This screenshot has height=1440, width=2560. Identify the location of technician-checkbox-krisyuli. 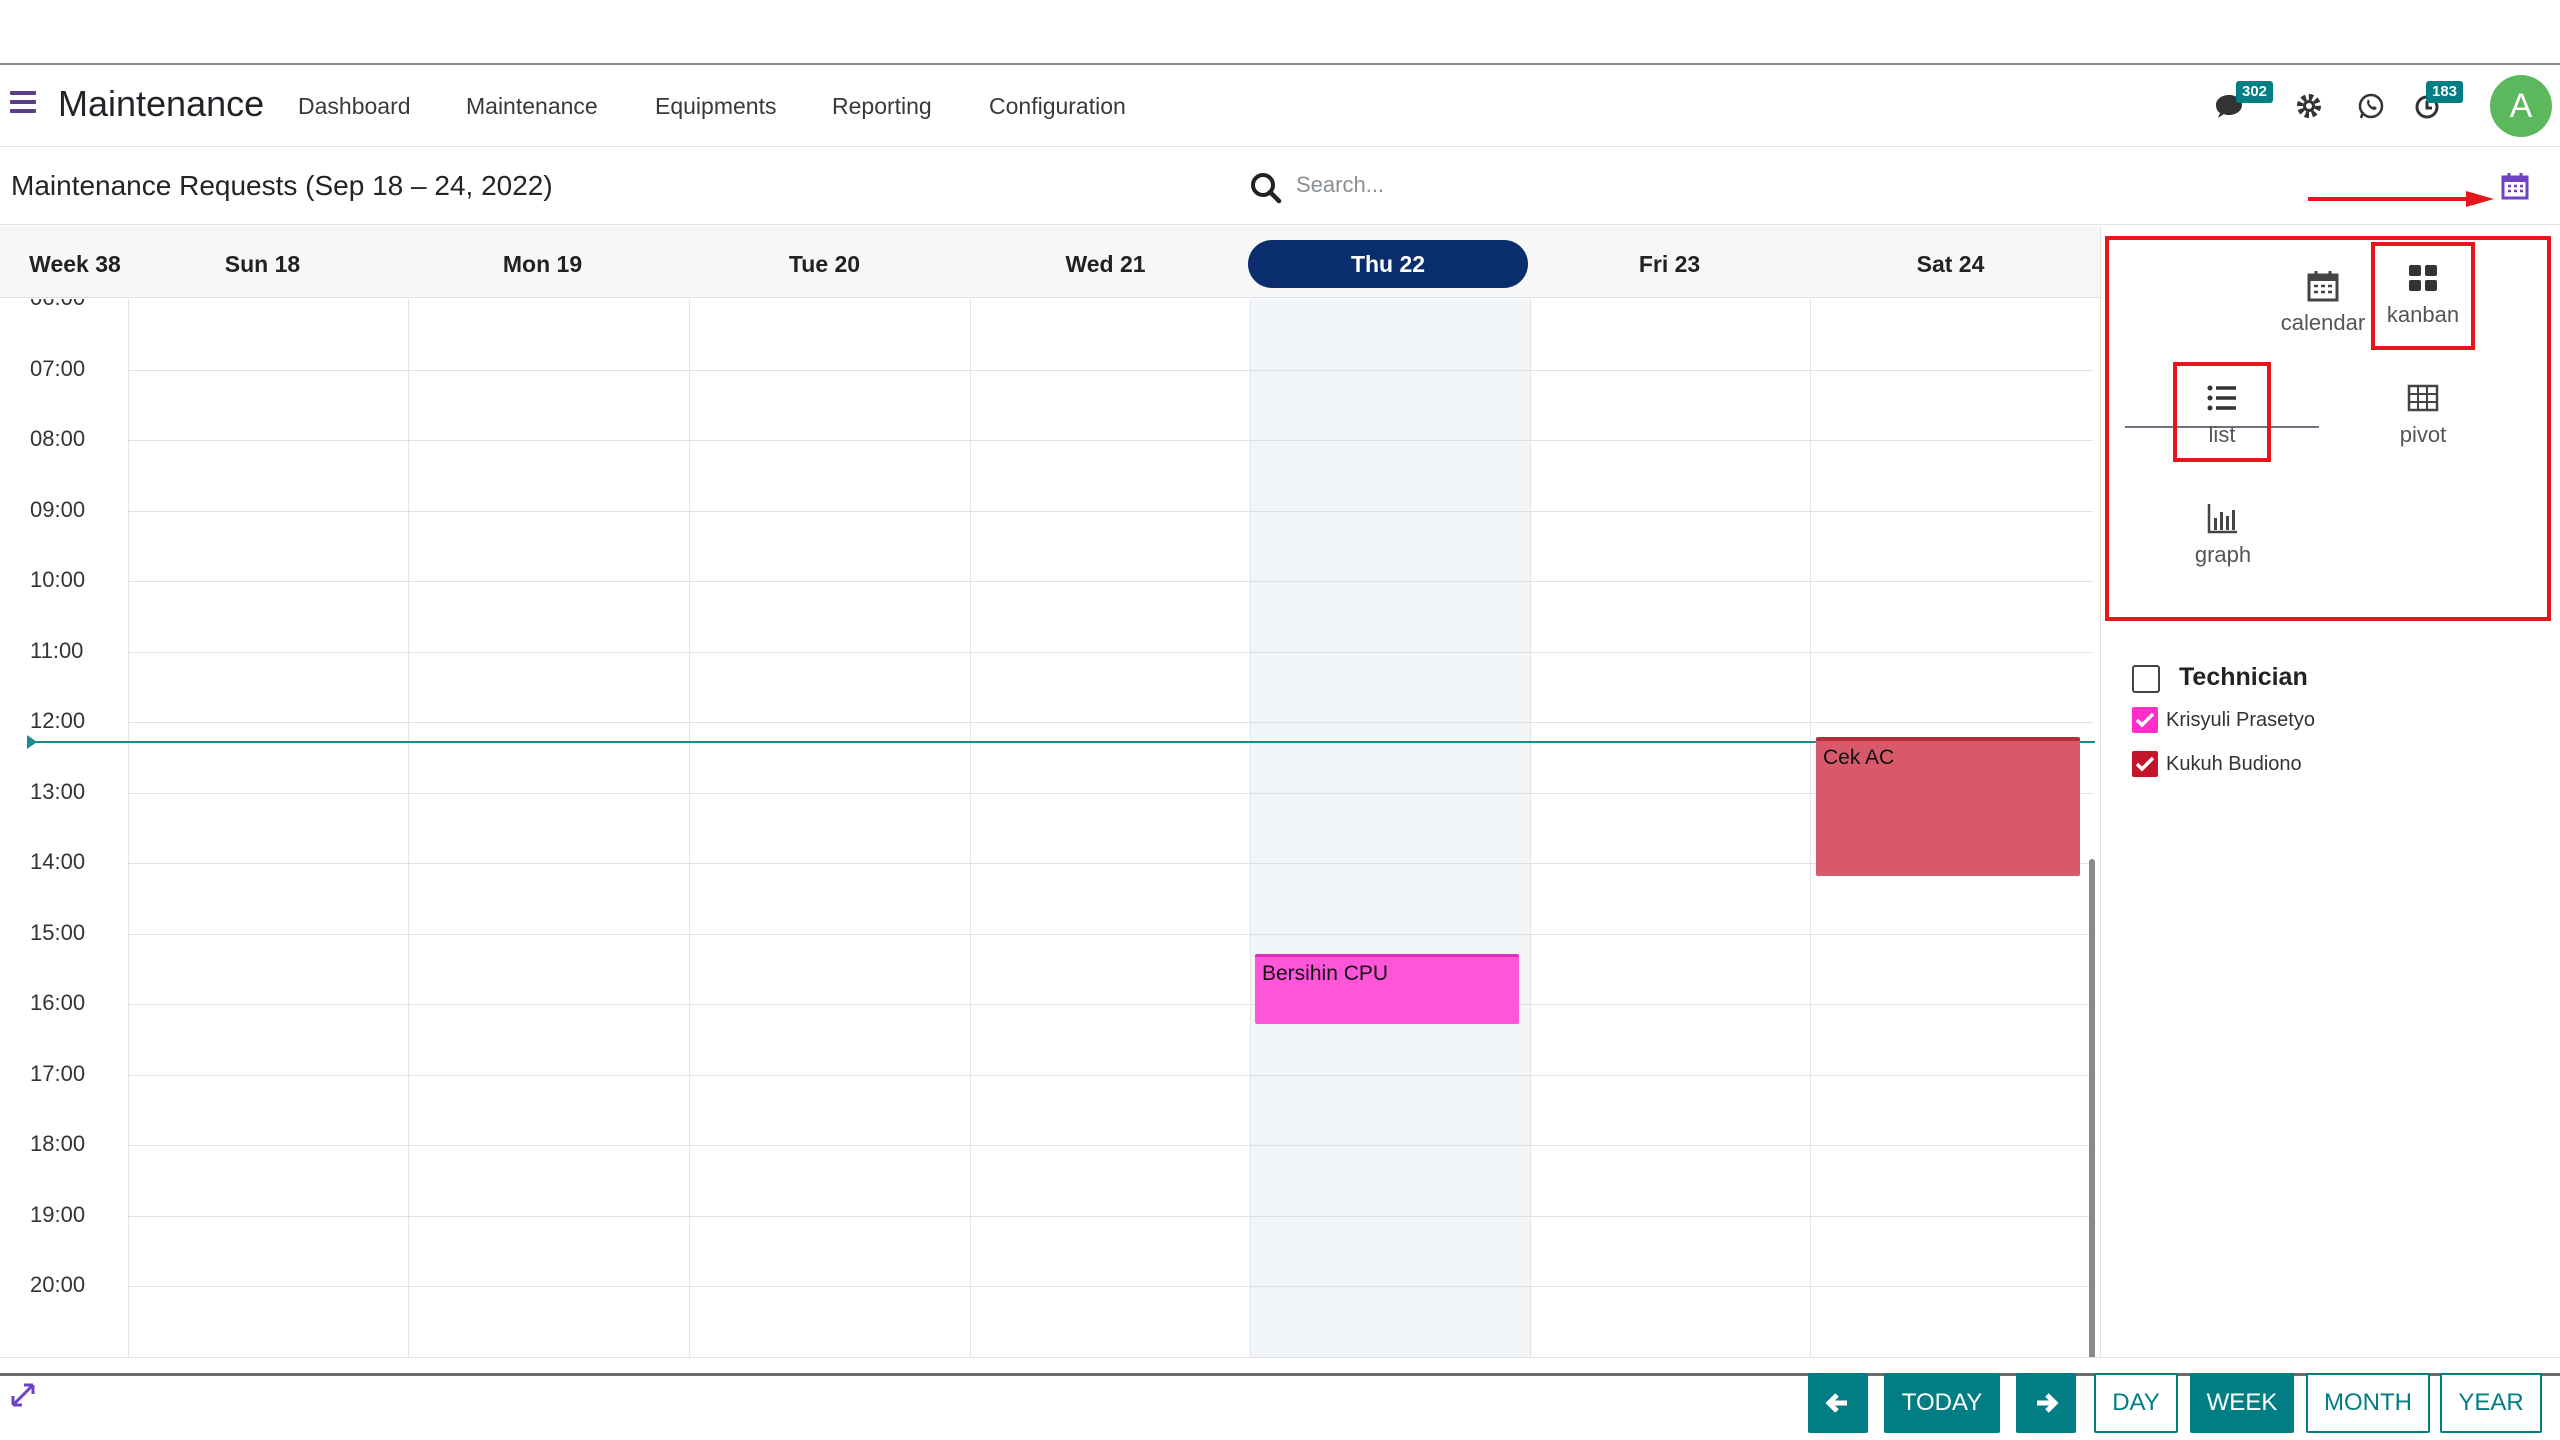
(2145, 720).